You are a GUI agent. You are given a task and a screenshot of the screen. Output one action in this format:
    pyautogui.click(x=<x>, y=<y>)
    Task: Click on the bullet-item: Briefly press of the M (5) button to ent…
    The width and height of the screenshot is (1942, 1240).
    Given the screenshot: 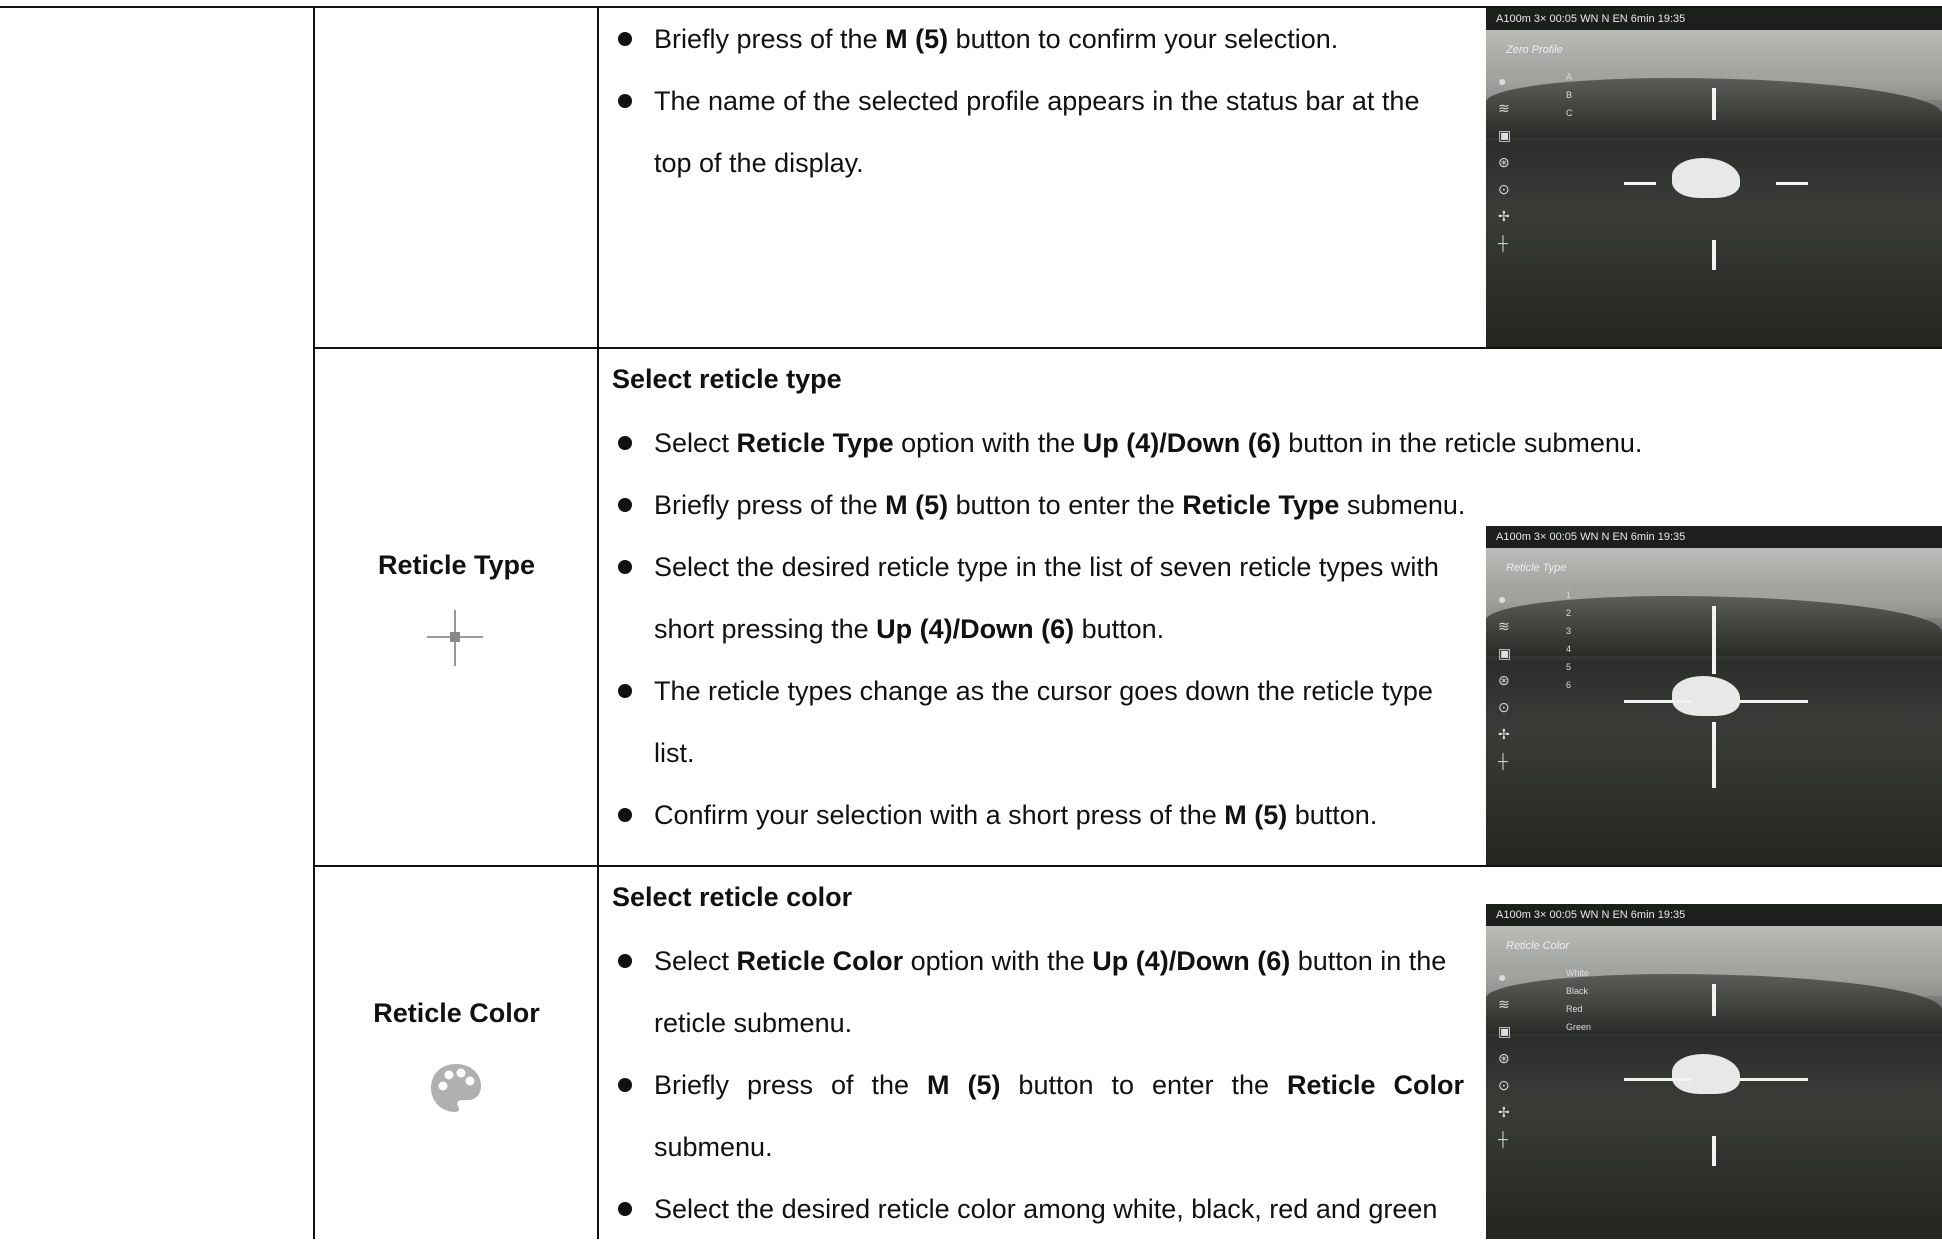 What is the action you would take?
    pyautogui.click(x=1039, y=1116)
    